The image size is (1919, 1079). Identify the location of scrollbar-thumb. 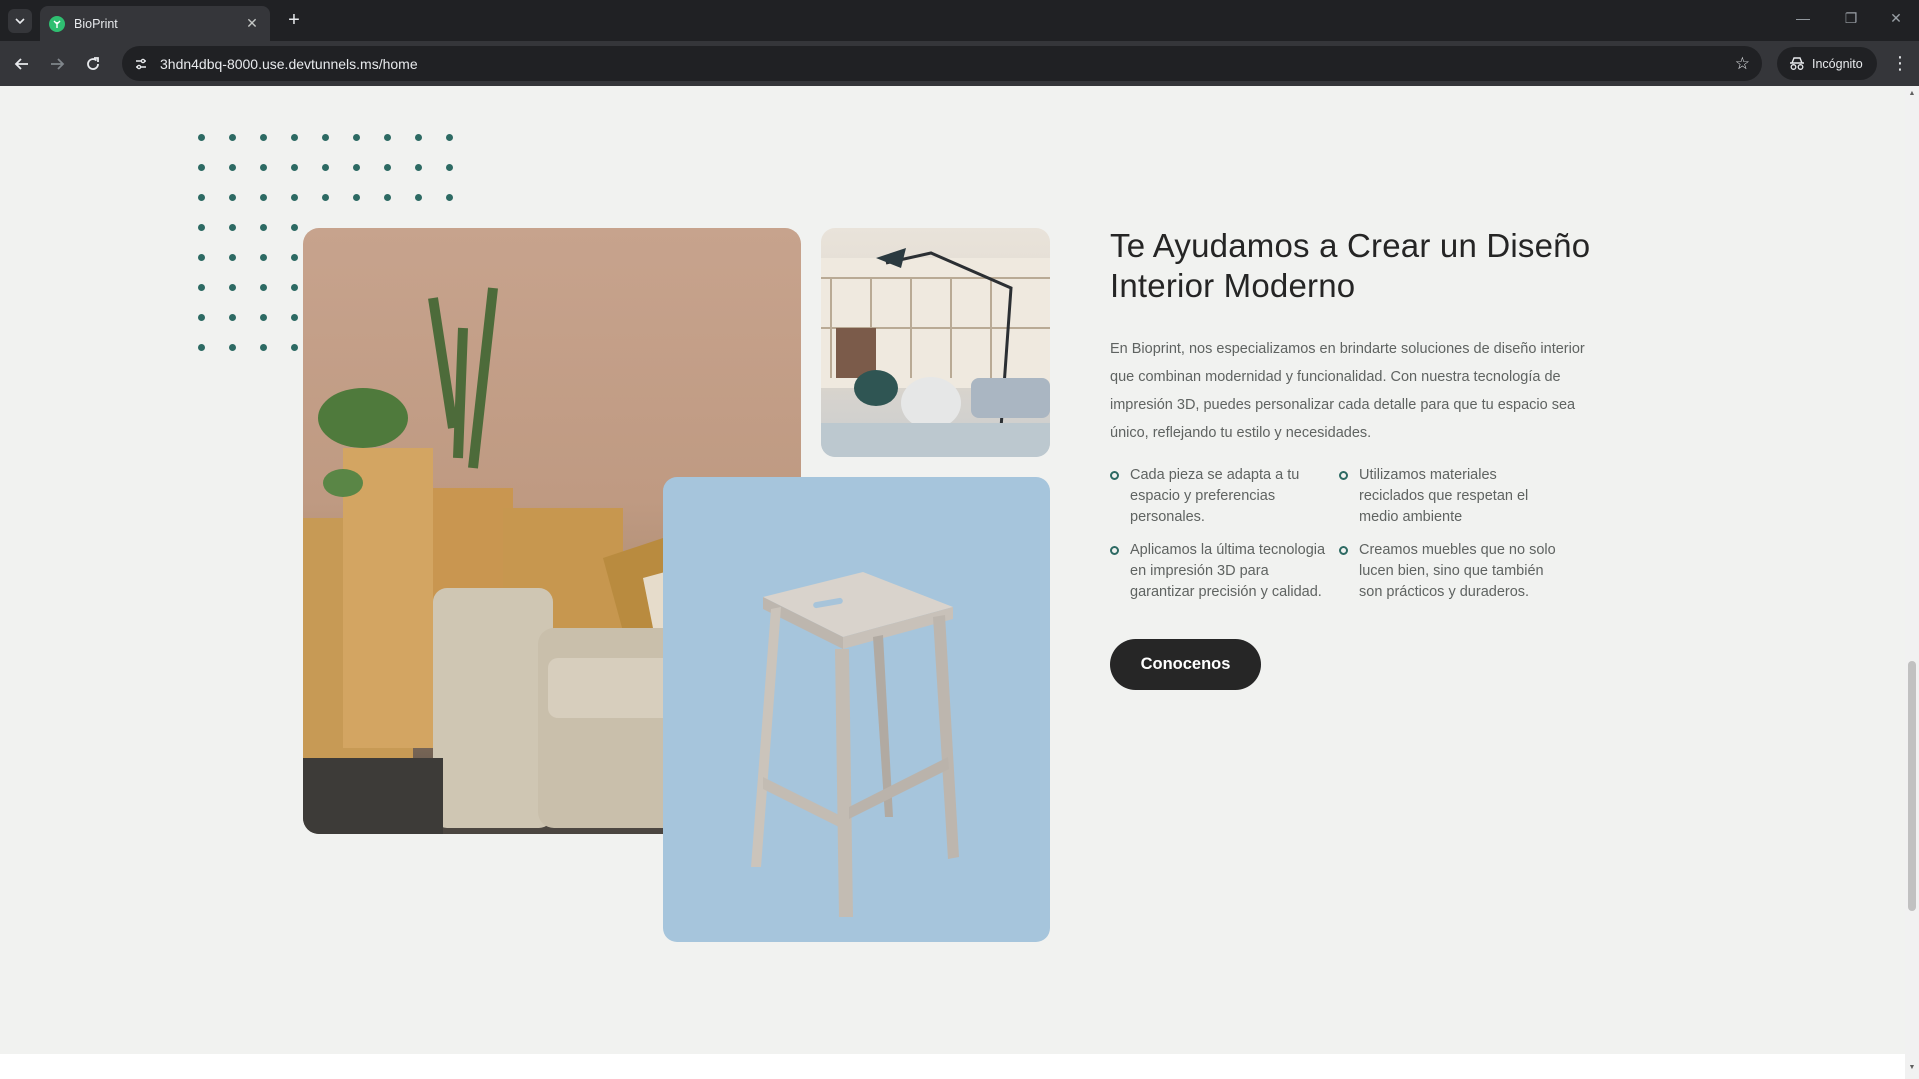
(1912, 786).